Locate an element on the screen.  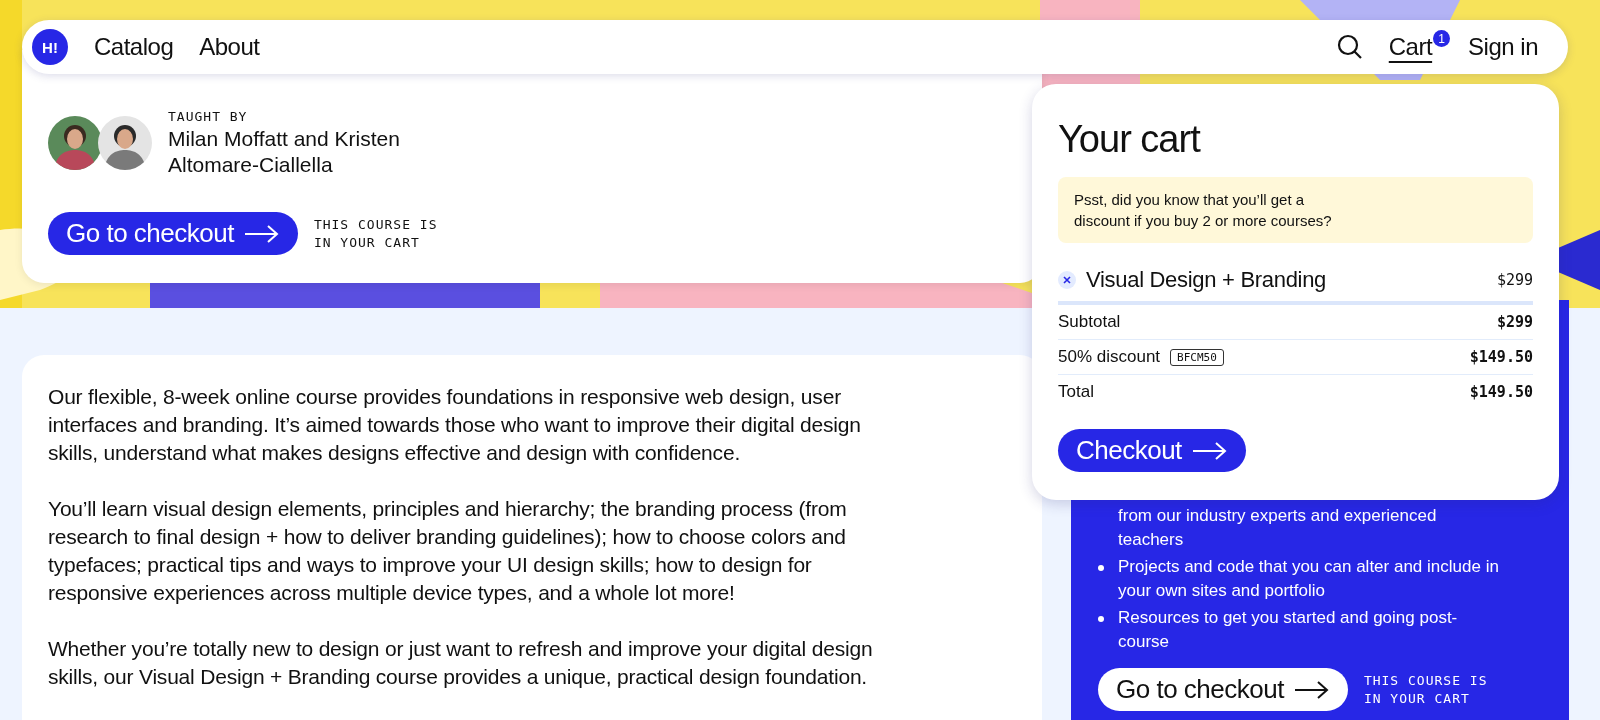
cart-count-badge: 1 is located at coordinates (1442, 38).